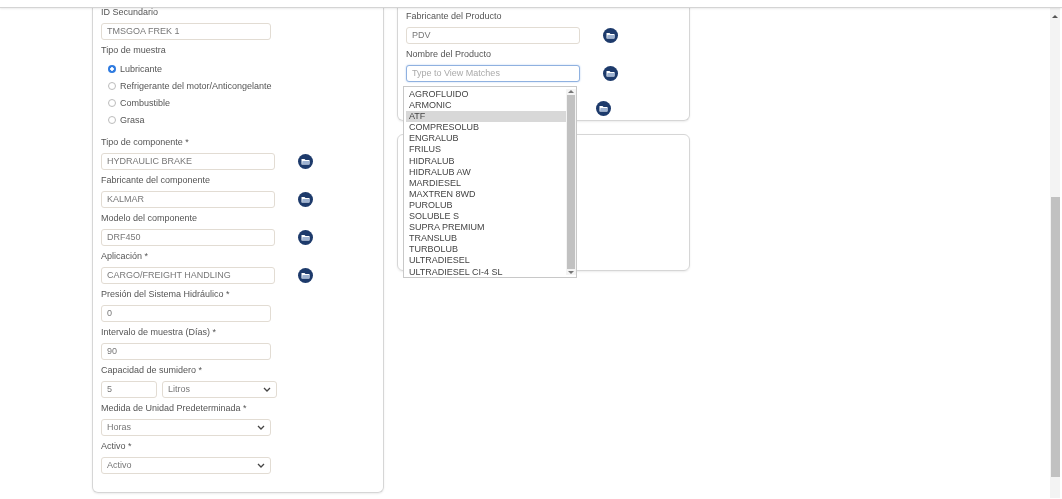 The height and width of the screenshot is (499, 1062). I want to click on dropdown-option: COMPRESOLUB, so click(486, 128).